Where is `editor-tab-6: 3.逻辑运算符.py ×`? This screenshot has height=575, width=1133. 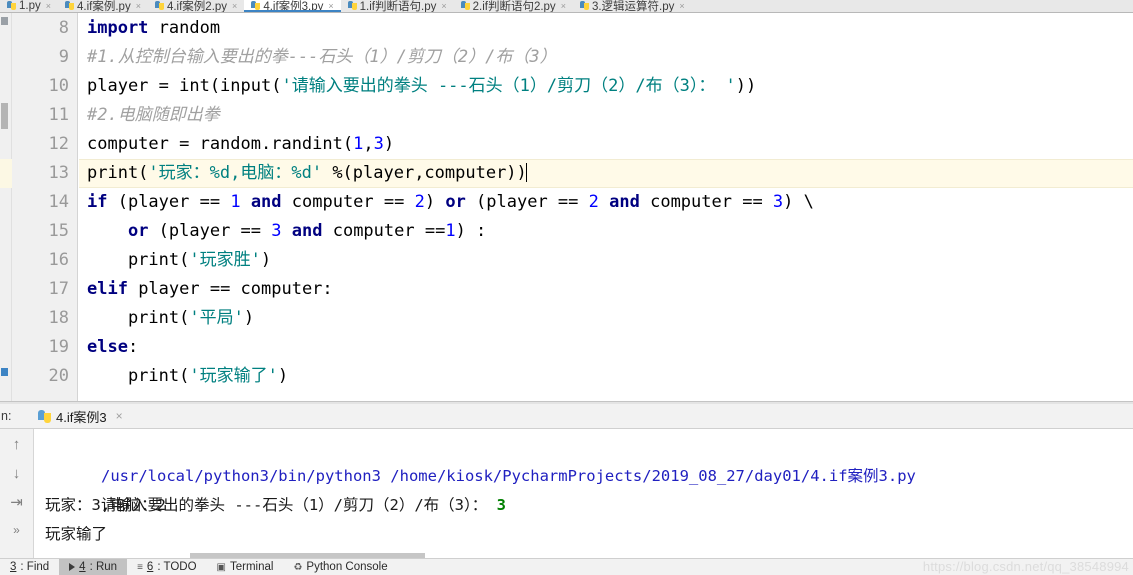
editor-tab-6: 3.逻辑运算符.py × is located at coordinates (632, 6).